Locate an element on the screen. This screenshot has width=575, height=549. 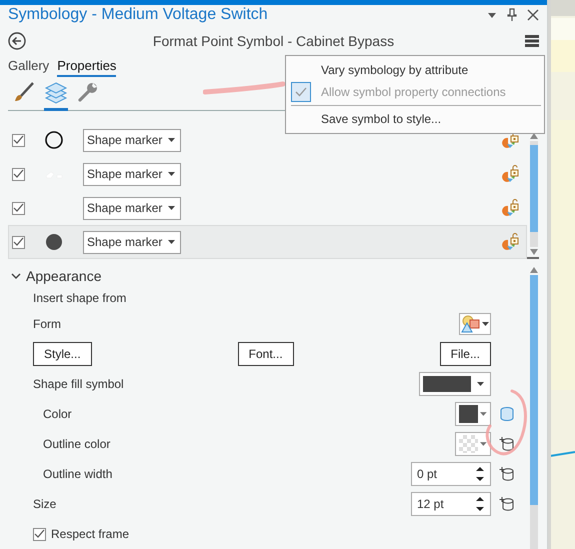
checkbox-label: Respect frame is located at coordinates (90, 534).